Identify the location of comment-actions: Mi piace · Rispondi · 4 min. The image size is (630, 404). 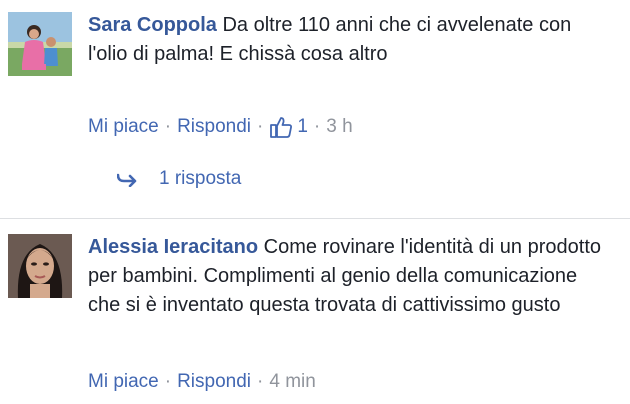
(202, 382).